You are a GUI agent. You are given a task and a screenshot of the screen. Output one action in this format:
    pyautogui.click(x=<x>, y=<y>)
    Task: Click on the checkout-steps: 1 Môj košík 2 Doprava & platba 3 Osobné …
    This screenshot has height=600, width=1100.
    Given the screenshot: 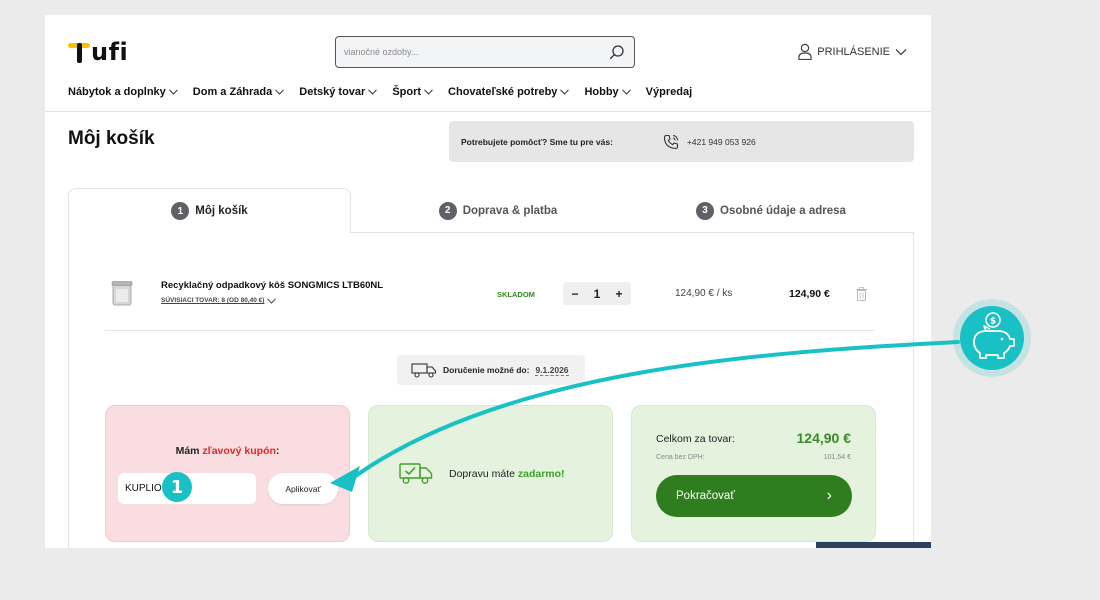 What is the action you would take?
    pyautogui.click(x=491, y=210)
    